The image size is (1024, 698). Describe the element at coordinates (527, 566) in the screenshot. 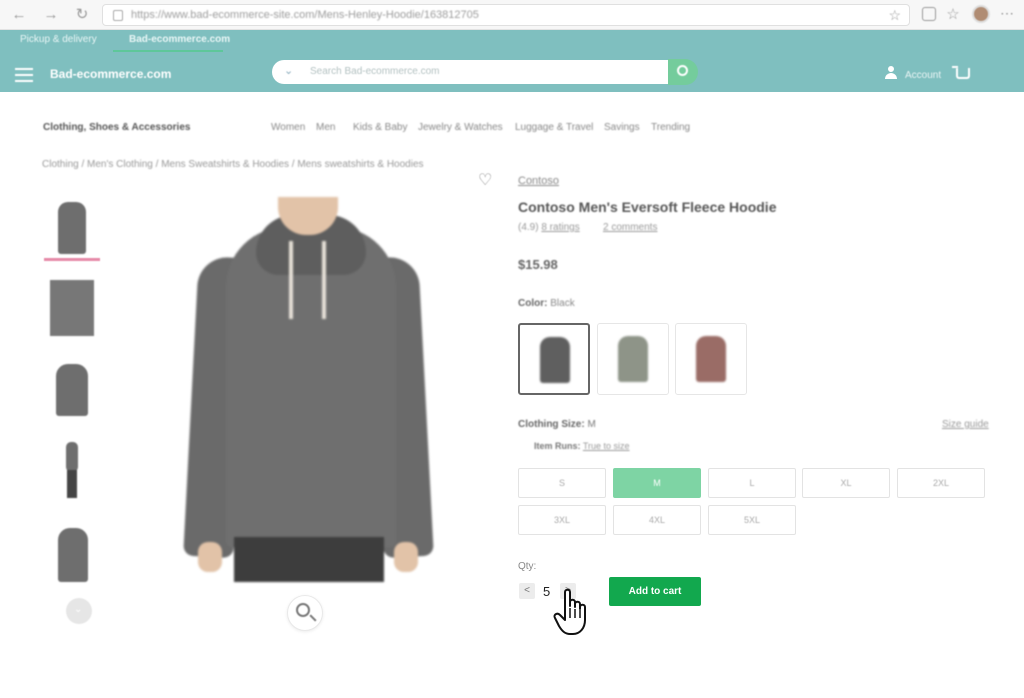

I see `qty-label: Qty:` at that location.